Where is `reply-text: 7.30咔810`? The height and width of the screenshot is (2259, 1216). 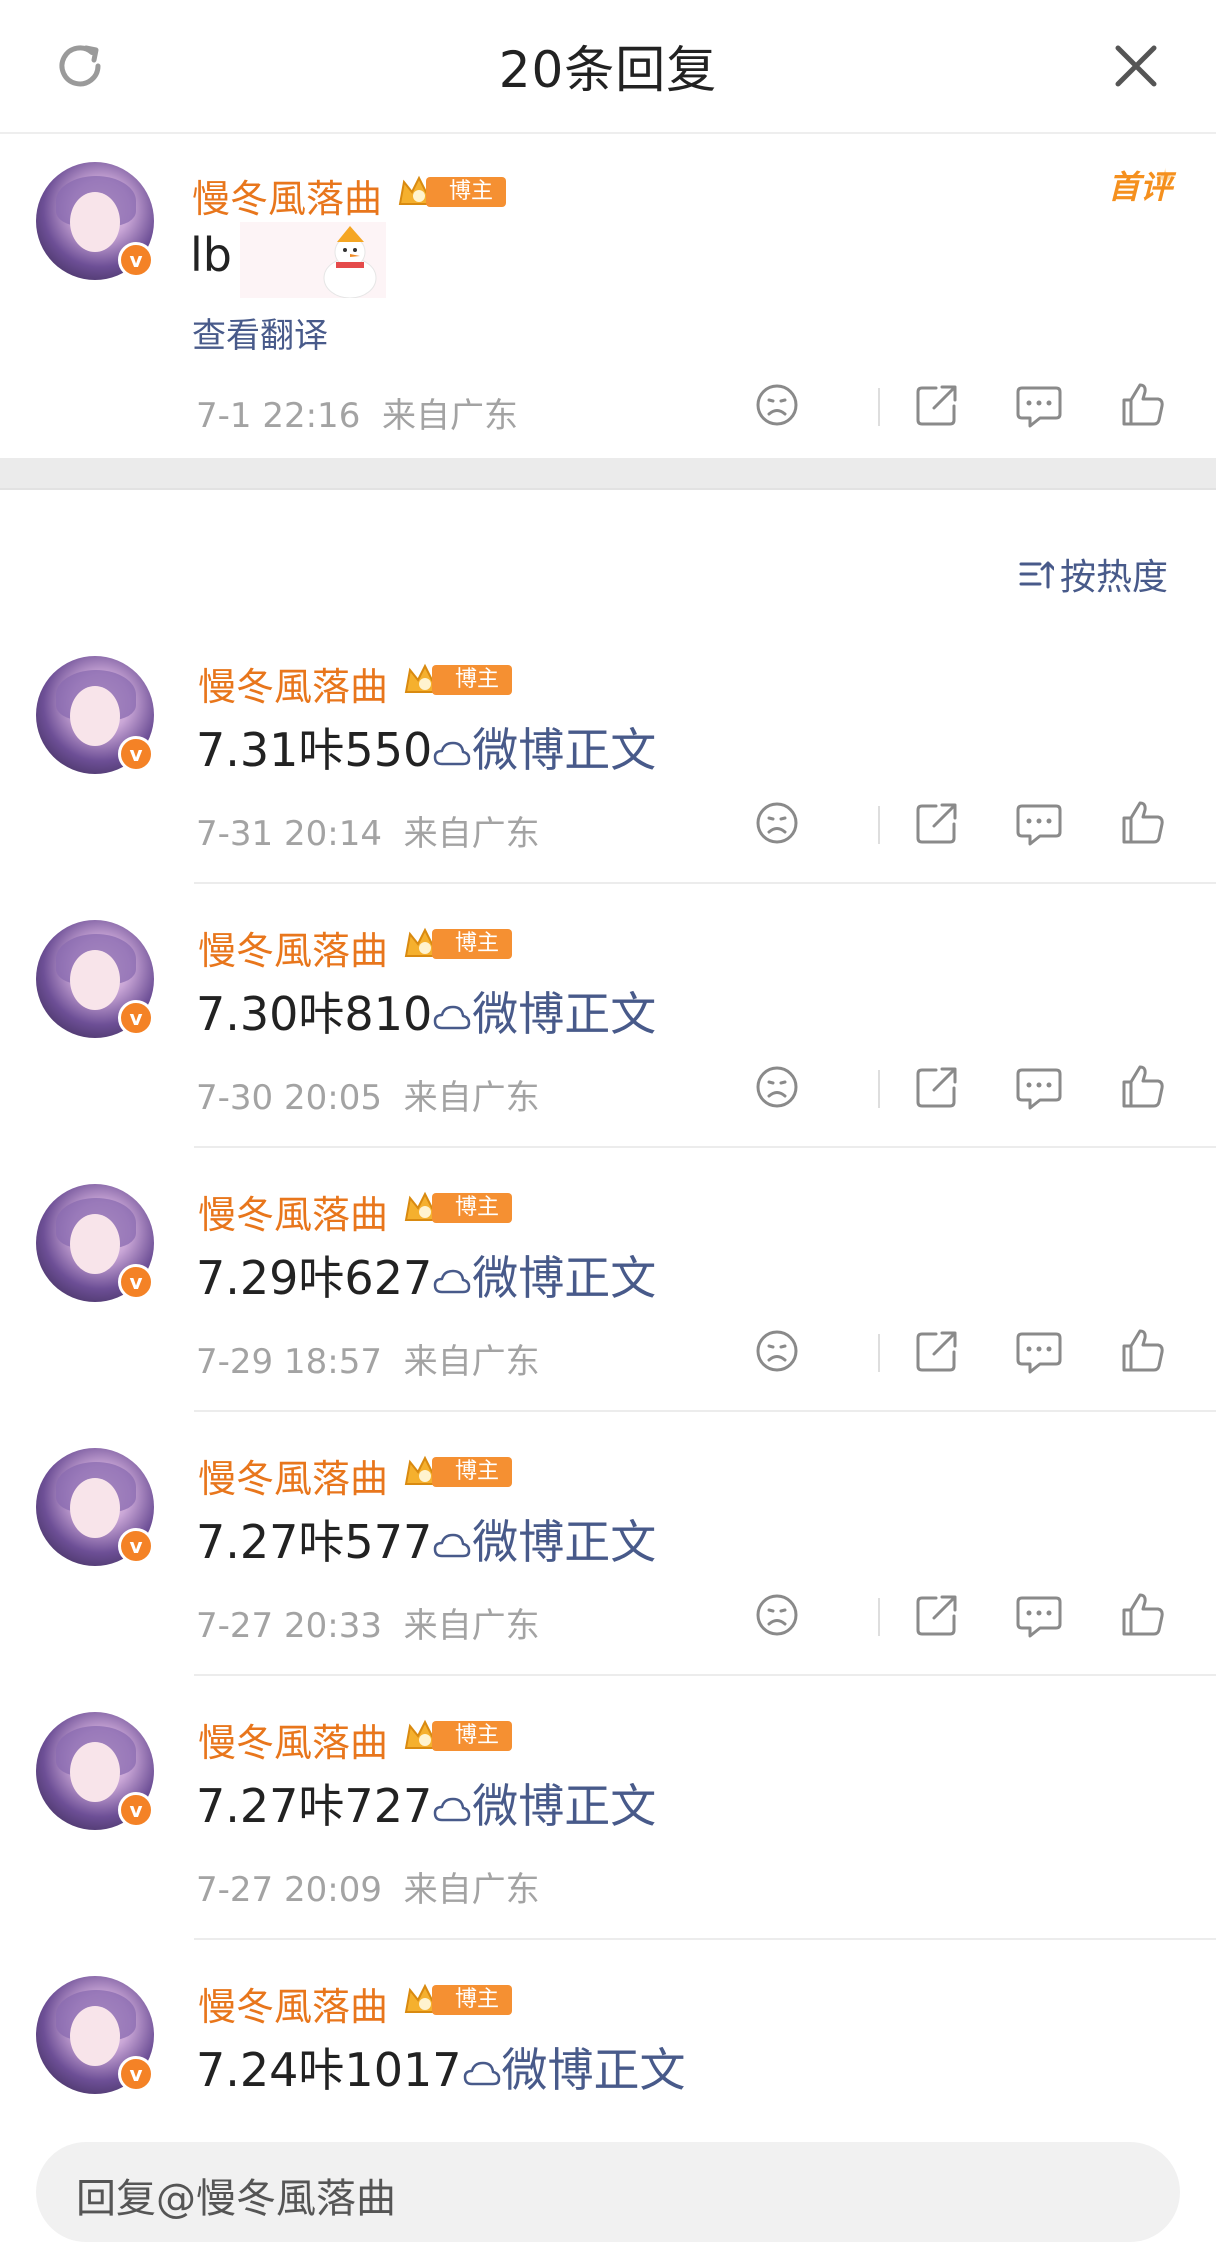
reply-text: 7.30咔810 is located at coordinates (314, 1014).